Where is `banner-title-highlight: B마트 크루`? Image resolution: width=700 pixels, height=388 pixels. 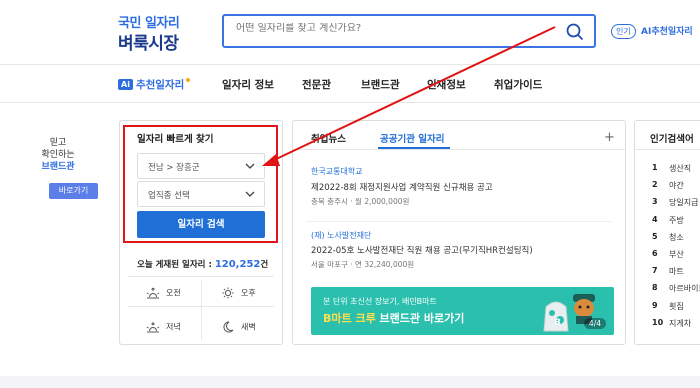
banner-title-highlight: B마트 크루 is located at coordinates (349, 318).